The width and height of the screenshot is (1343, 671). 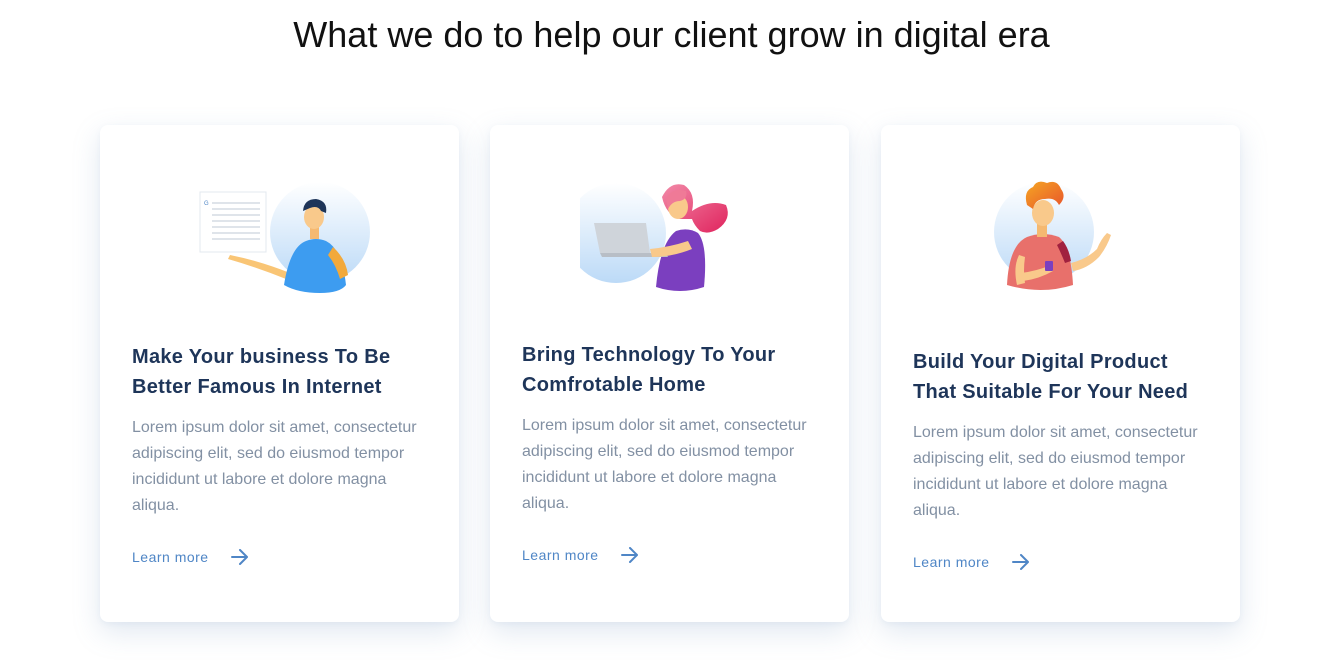 I want to click on woman-with-laptop-illustration, so click(x=654, y=237).